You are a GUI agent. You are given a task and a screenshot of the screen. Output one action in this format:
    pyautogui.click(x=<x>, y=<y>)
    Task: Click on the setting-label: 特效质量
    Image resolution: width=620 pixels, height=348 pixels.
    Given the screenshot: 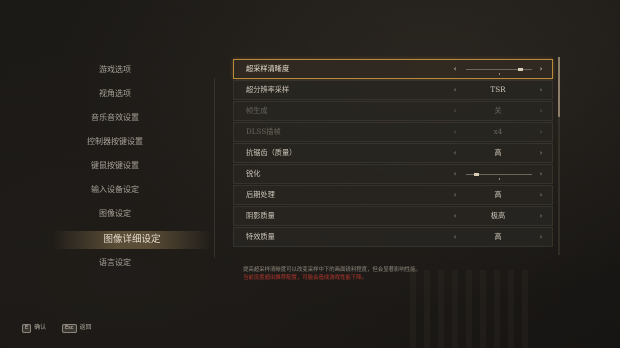 What is the action you would take?
    pyautogui.click(x=260, y=236)
    